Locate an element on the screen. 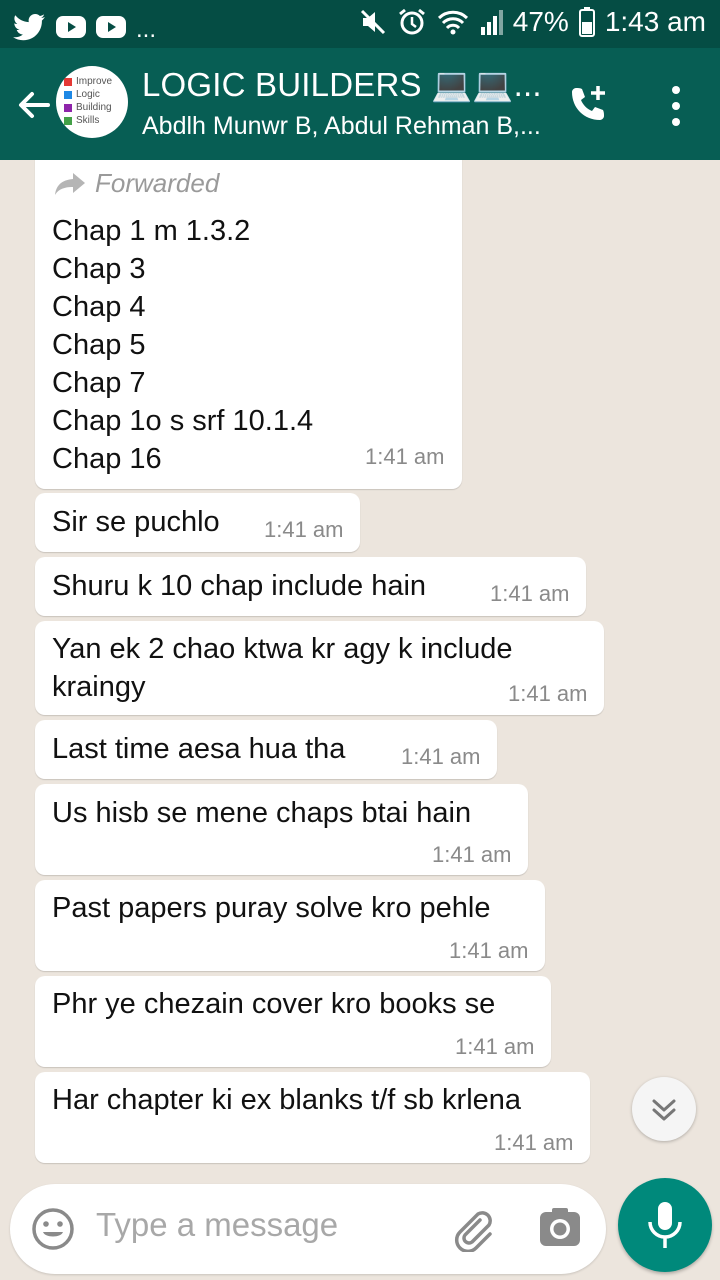  battery-percent: 47% is located at coordinates (540, 21).